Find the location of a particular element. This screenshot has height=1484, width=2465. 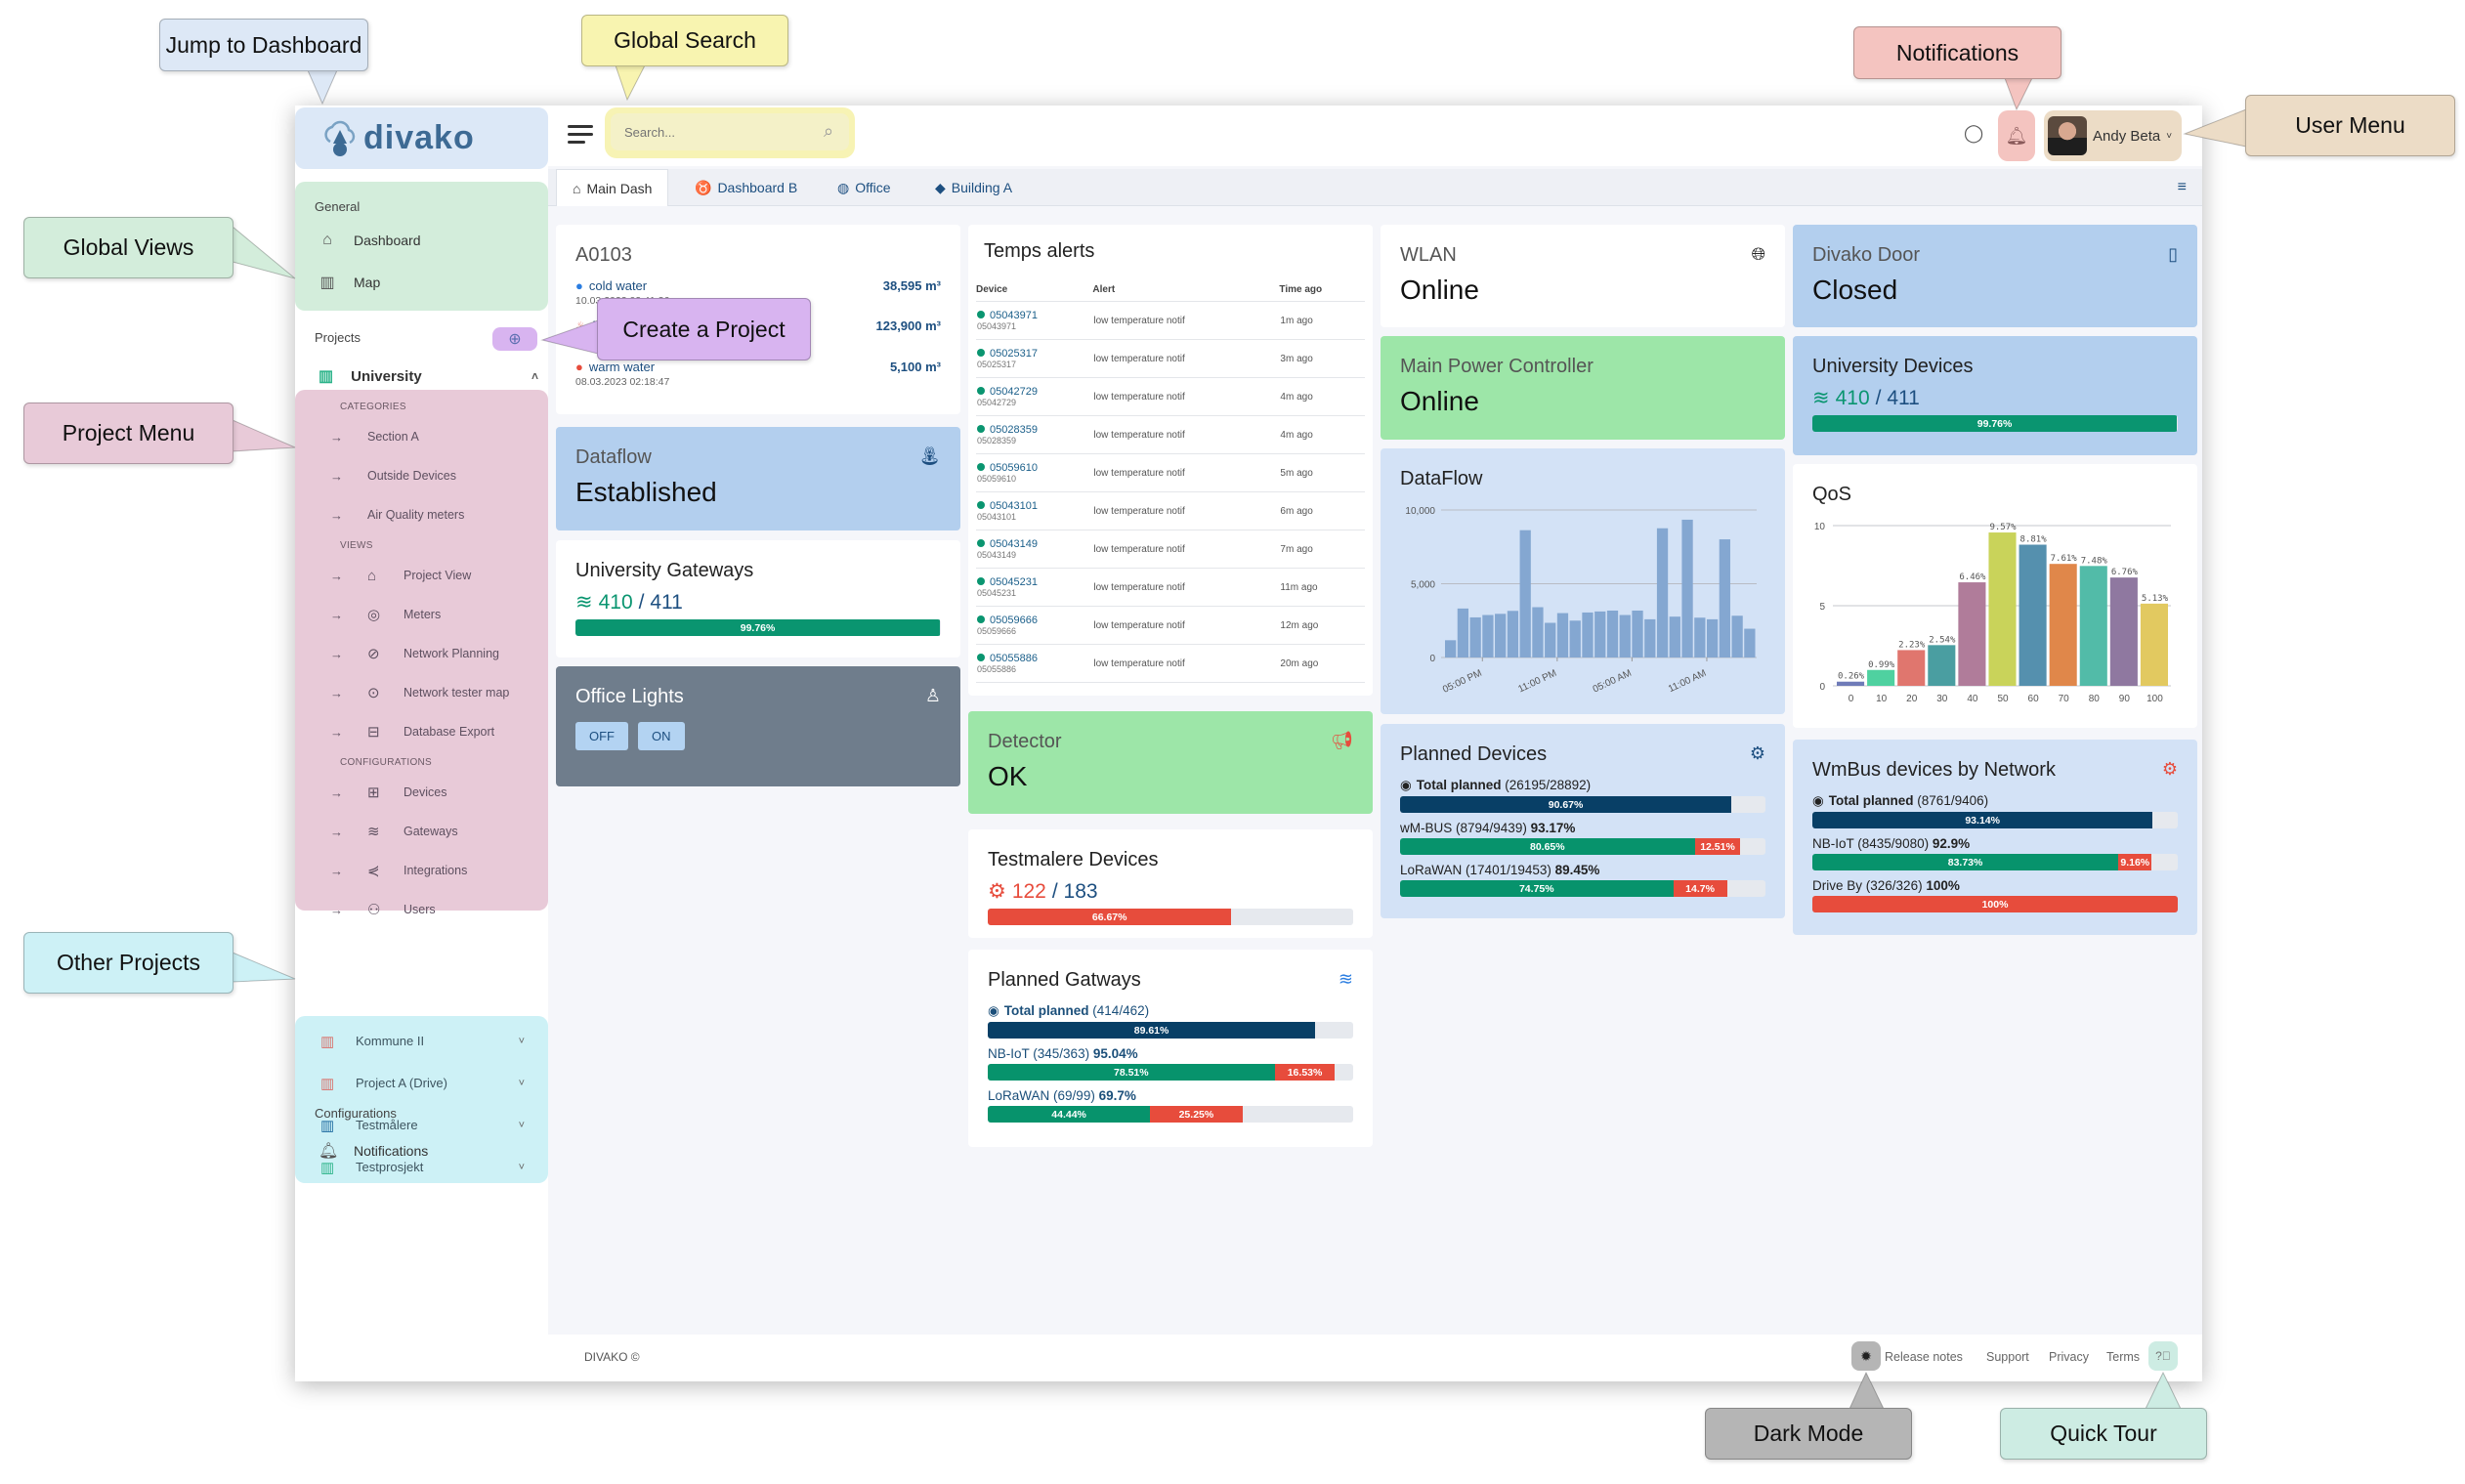

callout-project-menu: Project Menu is located at coordinates (128, 433).